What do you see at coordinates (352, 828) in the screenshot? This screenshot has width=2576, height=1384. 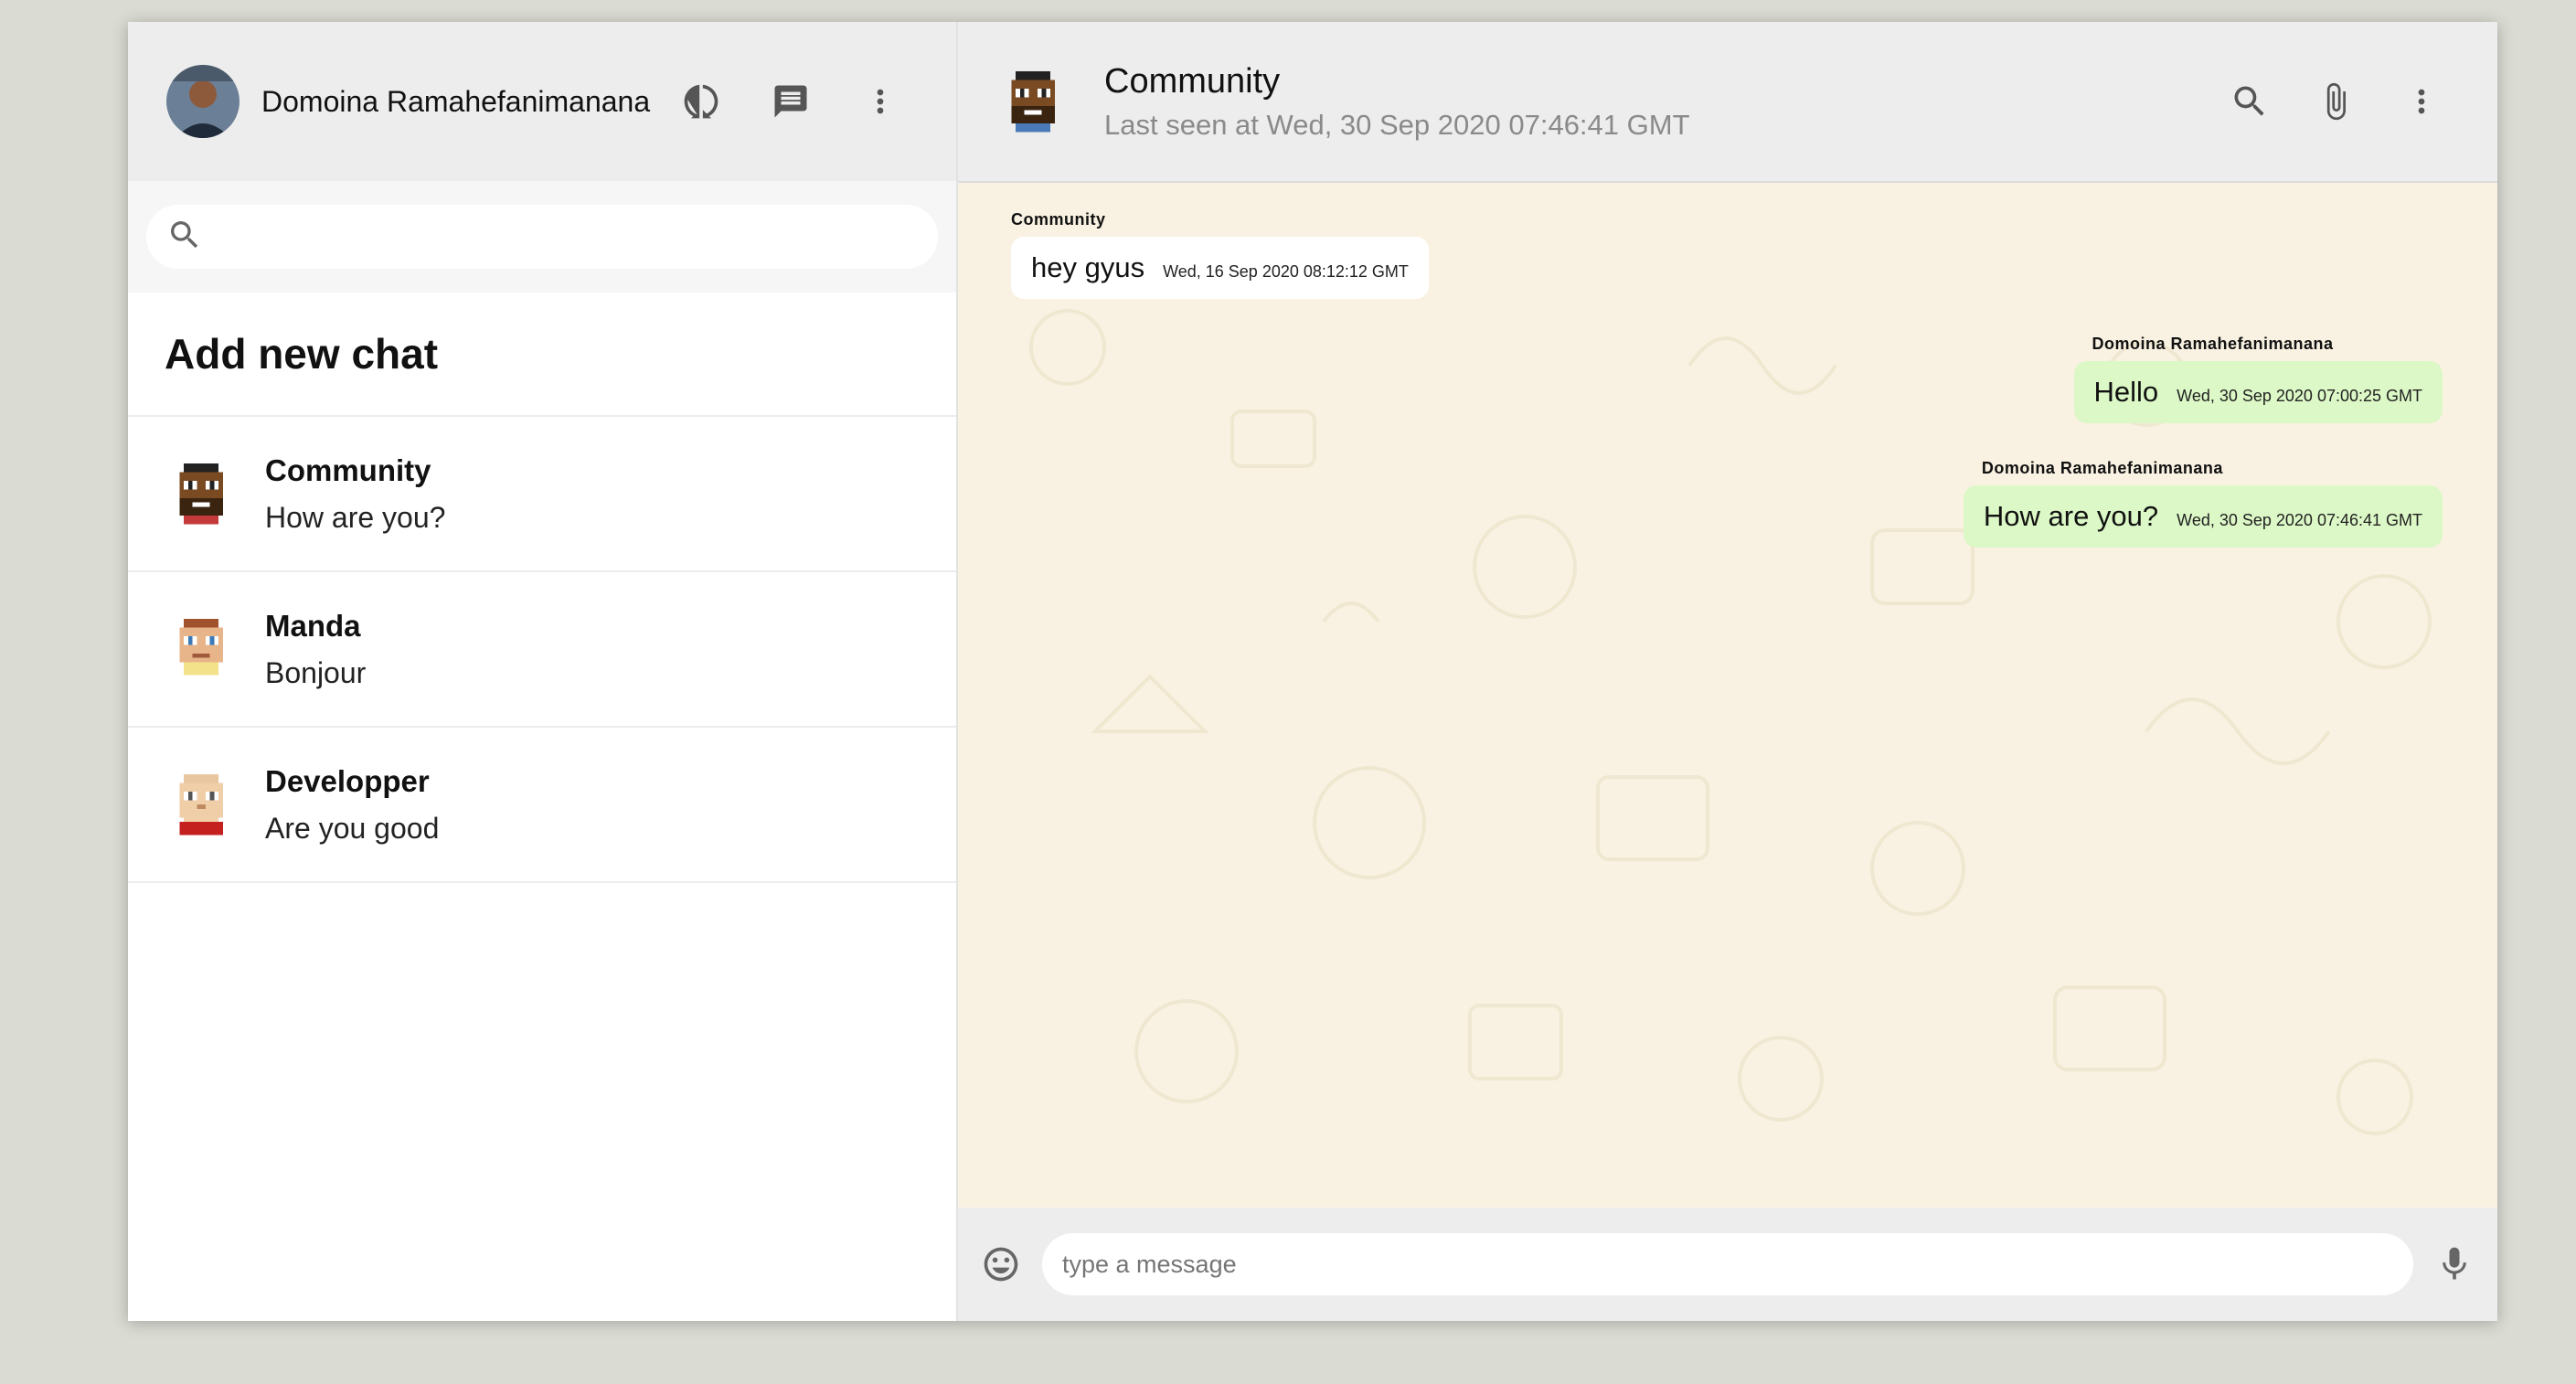 I see `chat-last-message: Are you good` at bounding box center [352, 828].